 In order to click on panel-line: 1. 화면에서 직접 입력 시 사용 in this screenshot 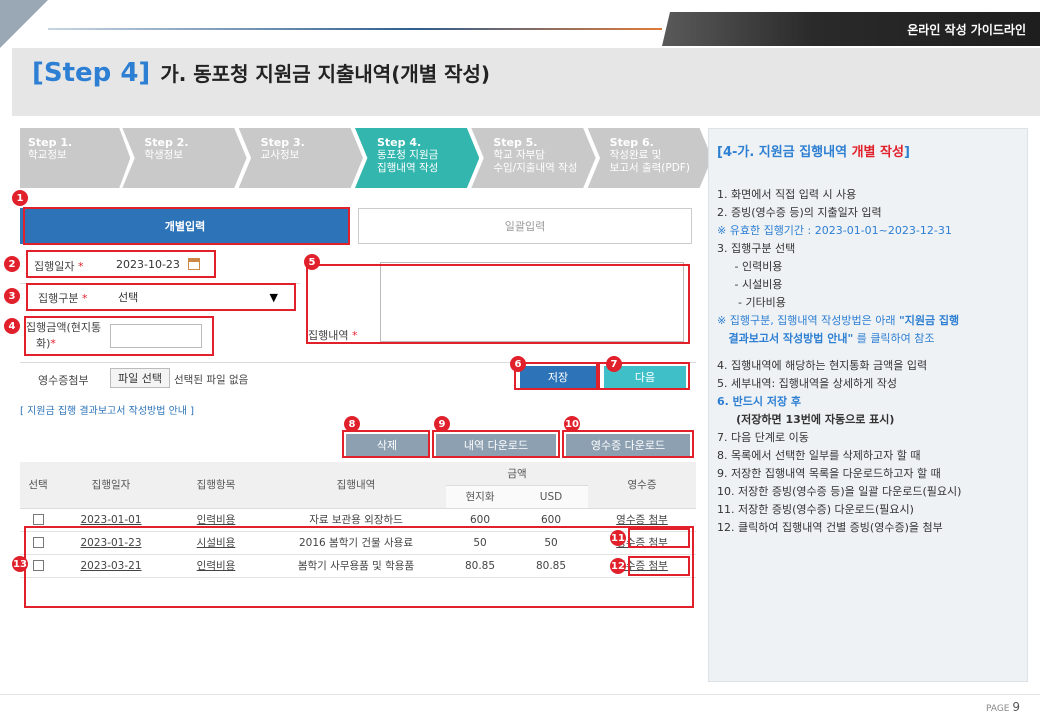, I will do `click(787, 194)`.